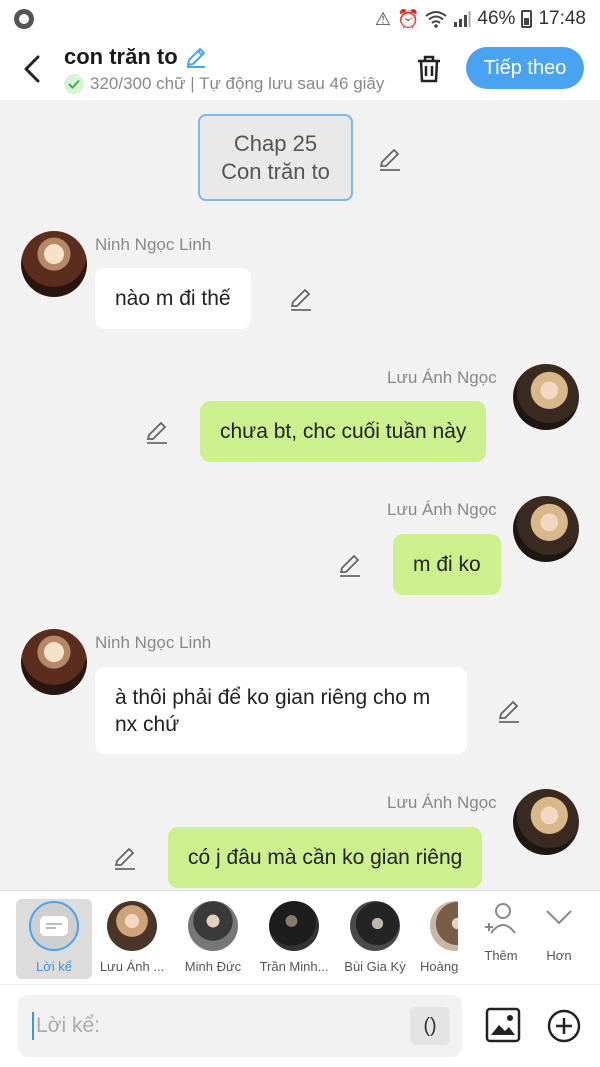  What do you see at coordinates (436, 19) in the screenshot?
I see `wifi-icon` at bounding box center [436, 19].